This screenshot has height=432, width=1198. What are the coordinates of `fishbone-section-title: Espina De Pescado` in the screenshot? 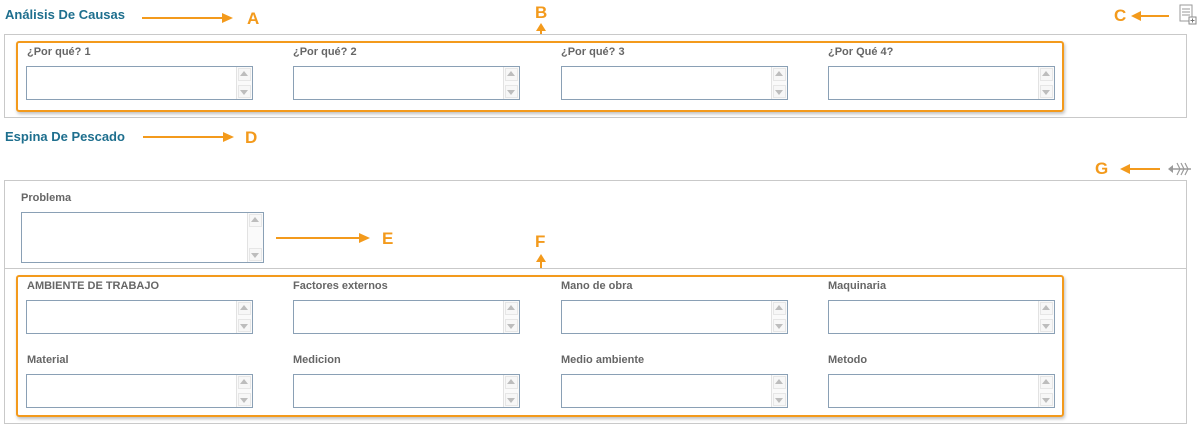 It's located at (65, 136).